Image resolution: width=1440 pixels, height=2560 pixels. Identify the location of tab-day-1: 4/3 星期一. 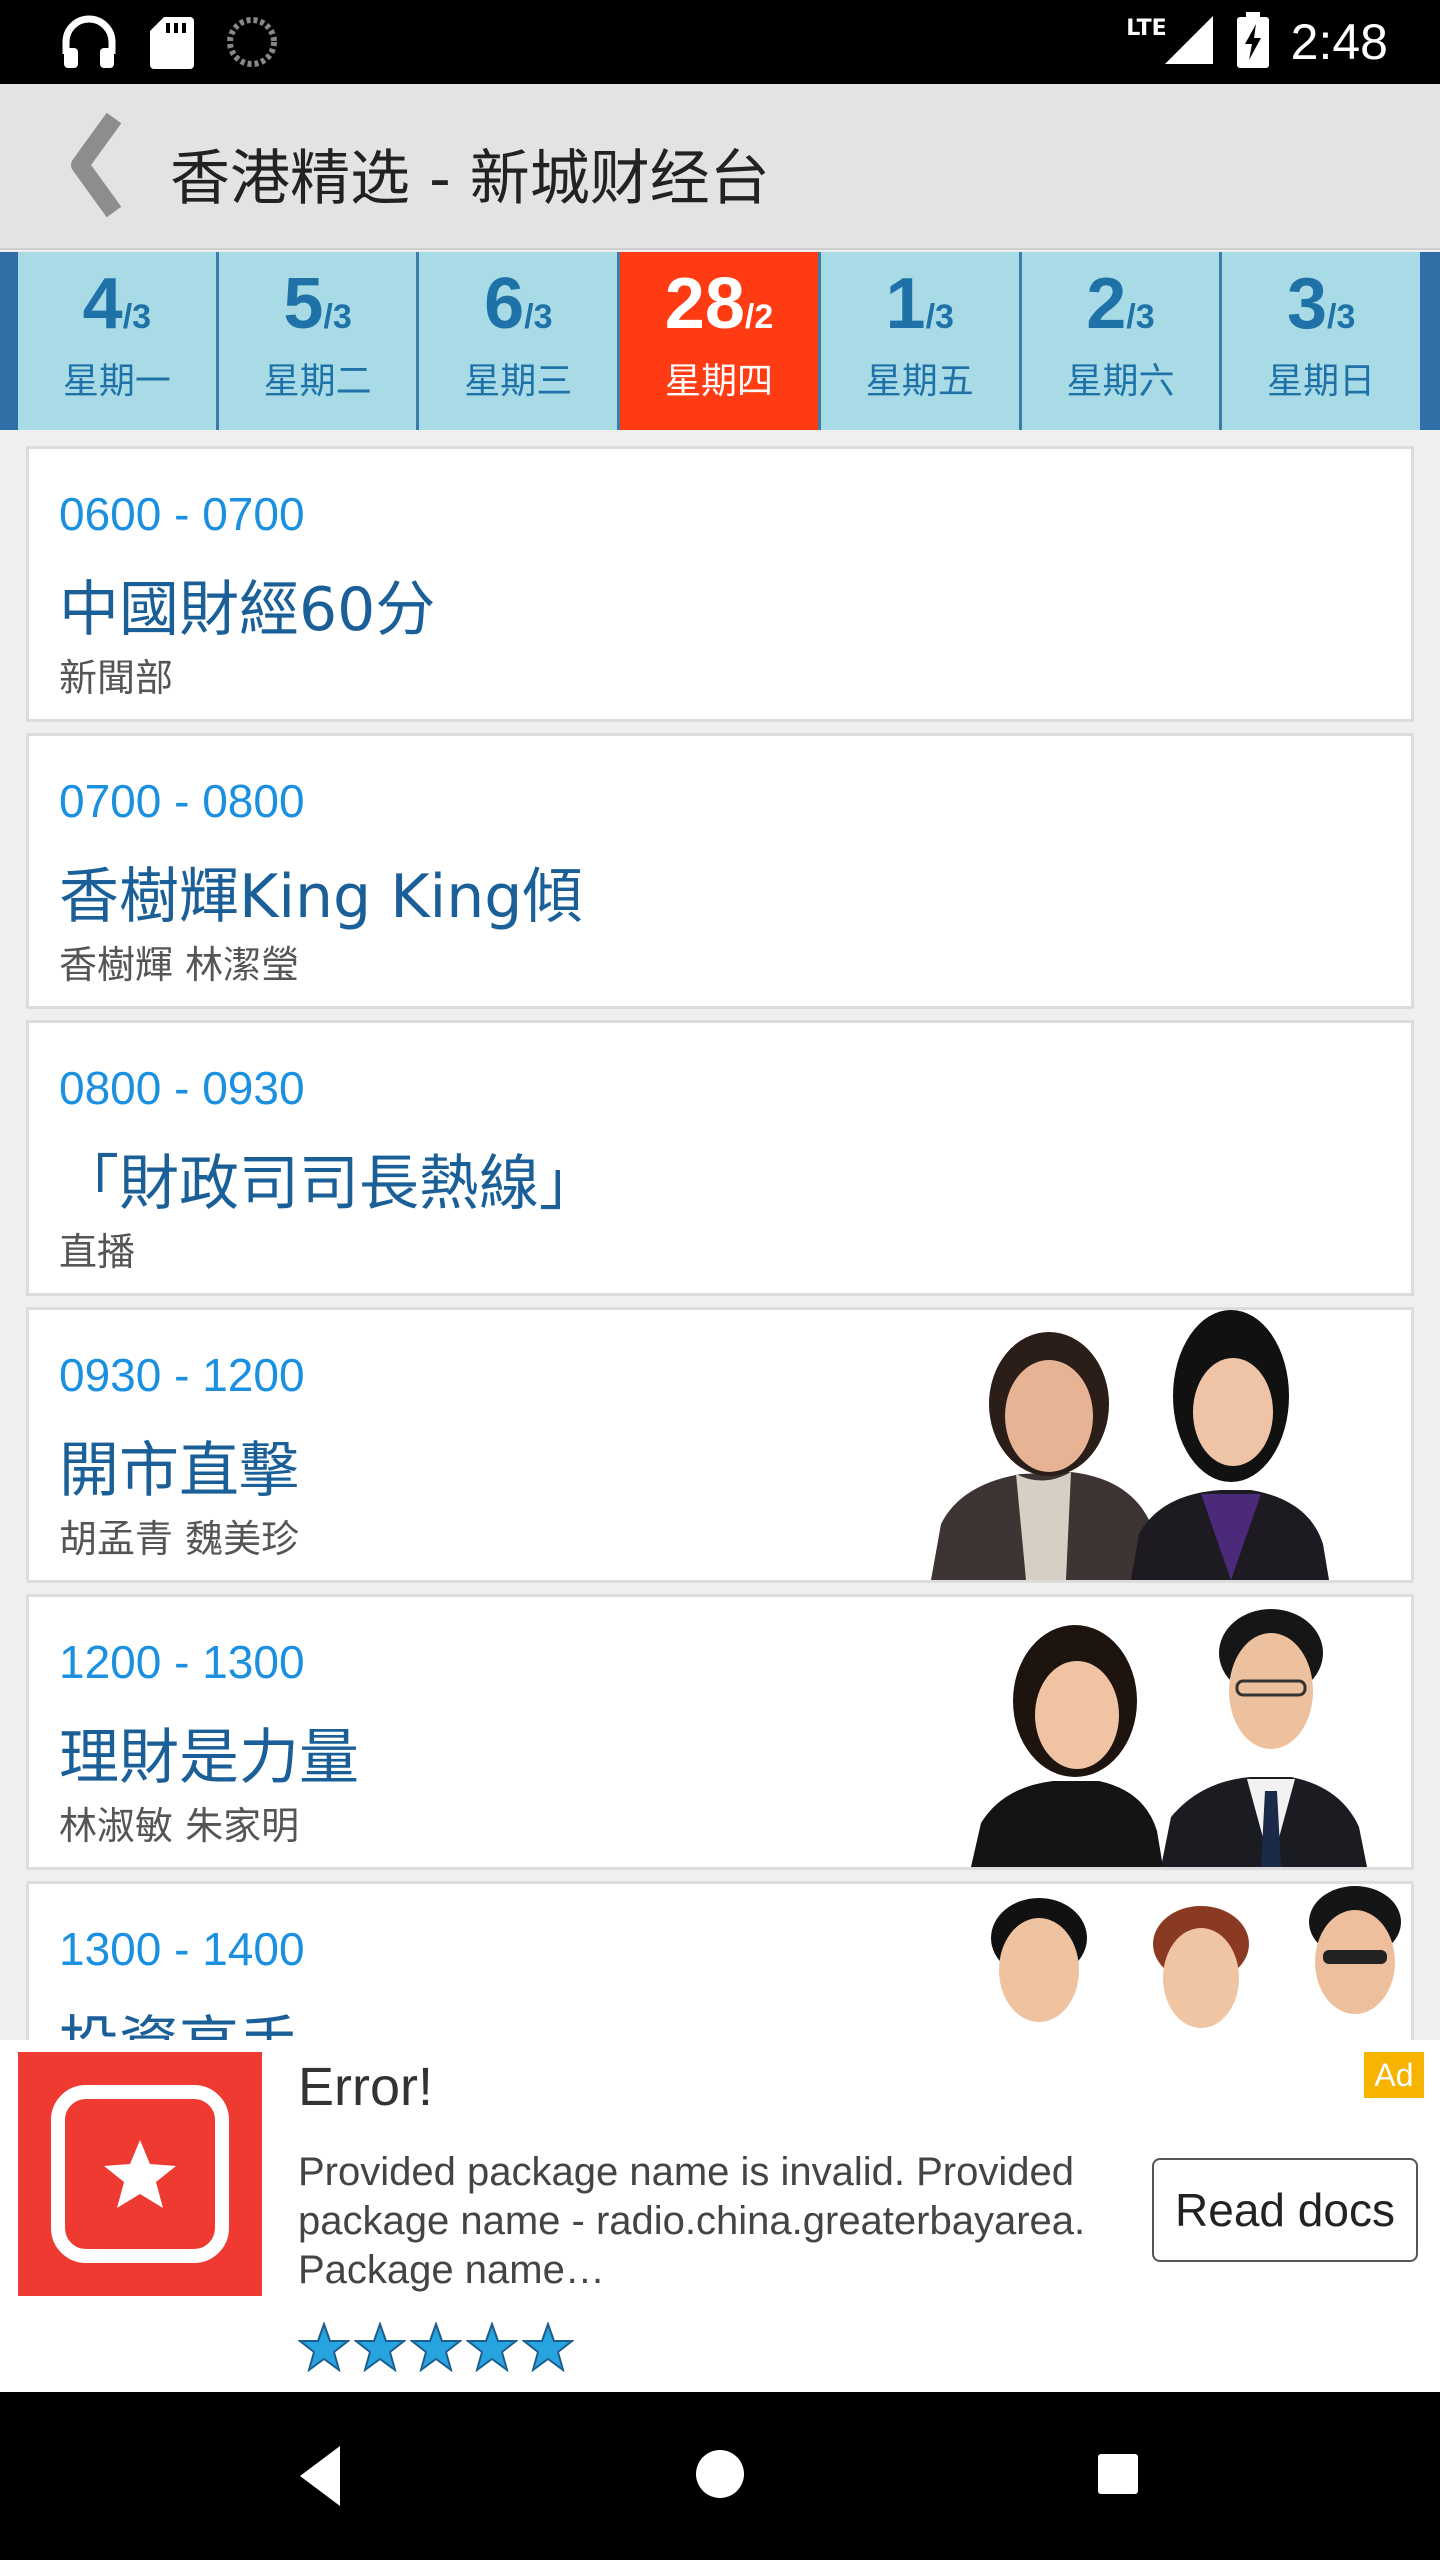
(118, 341).